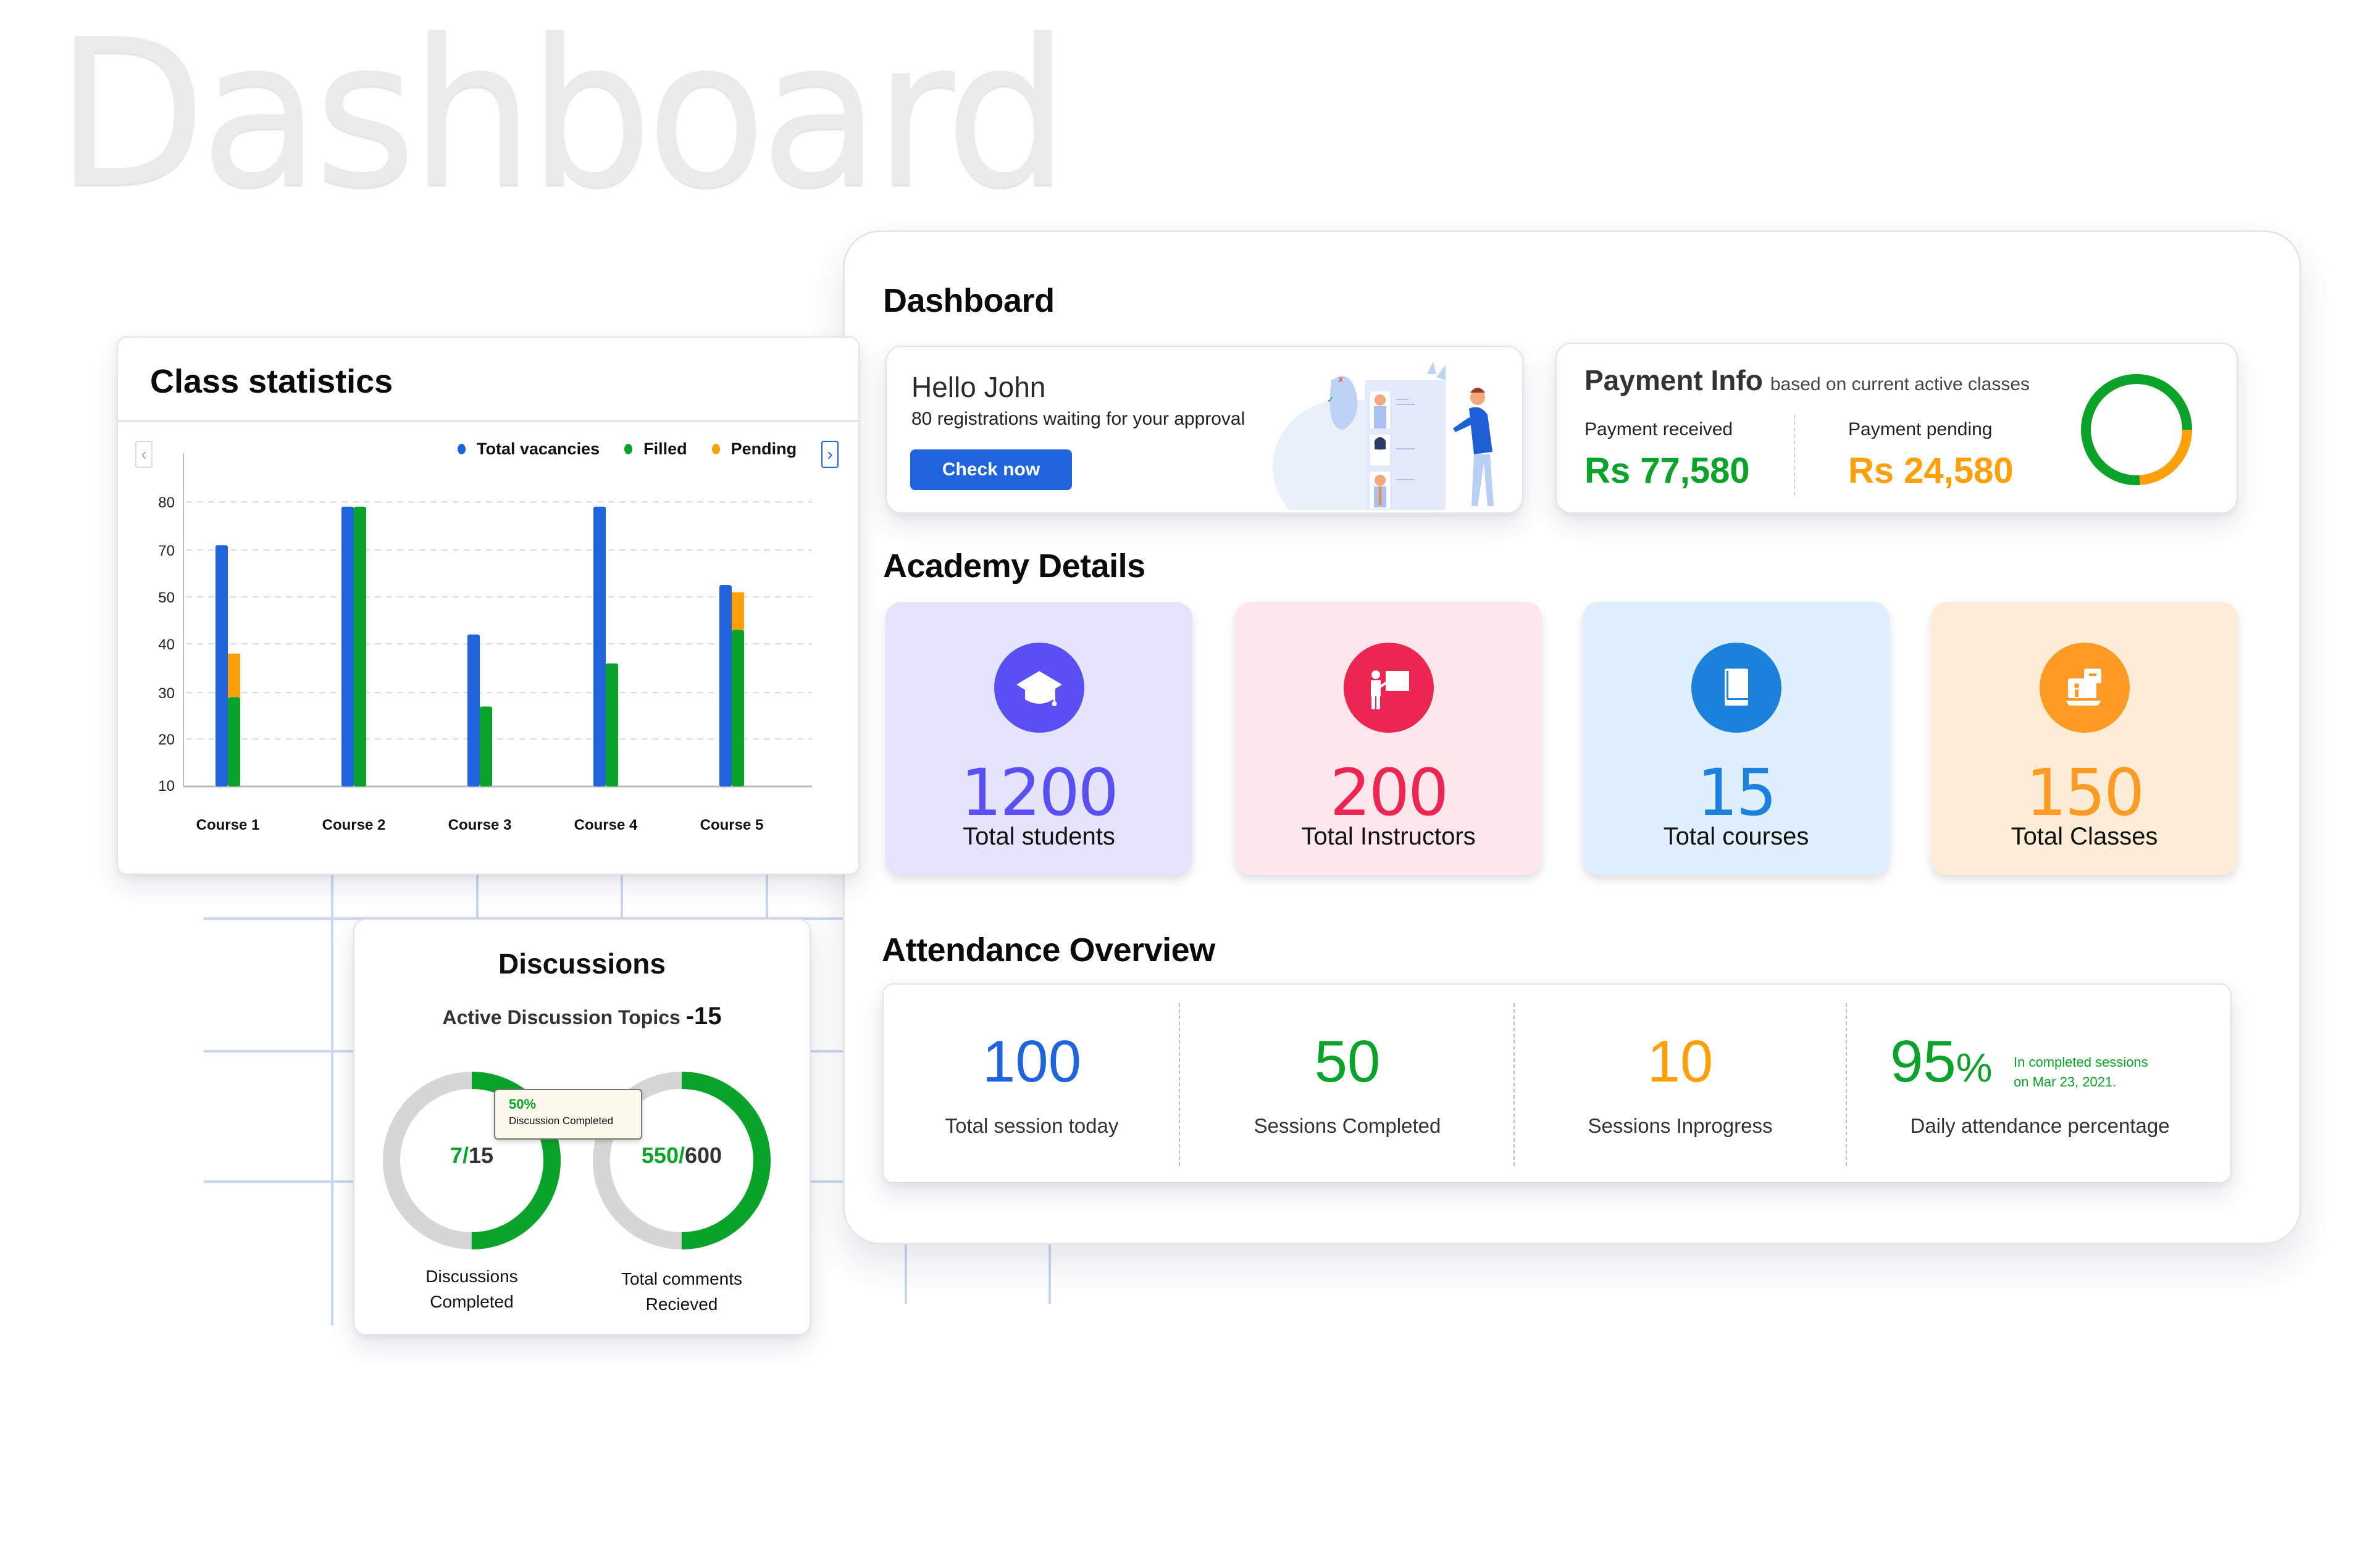 Image resolution: width=2365 pixels, height=1568 pixels. I want to click on y-tick-label: 30, so click(166, 693).